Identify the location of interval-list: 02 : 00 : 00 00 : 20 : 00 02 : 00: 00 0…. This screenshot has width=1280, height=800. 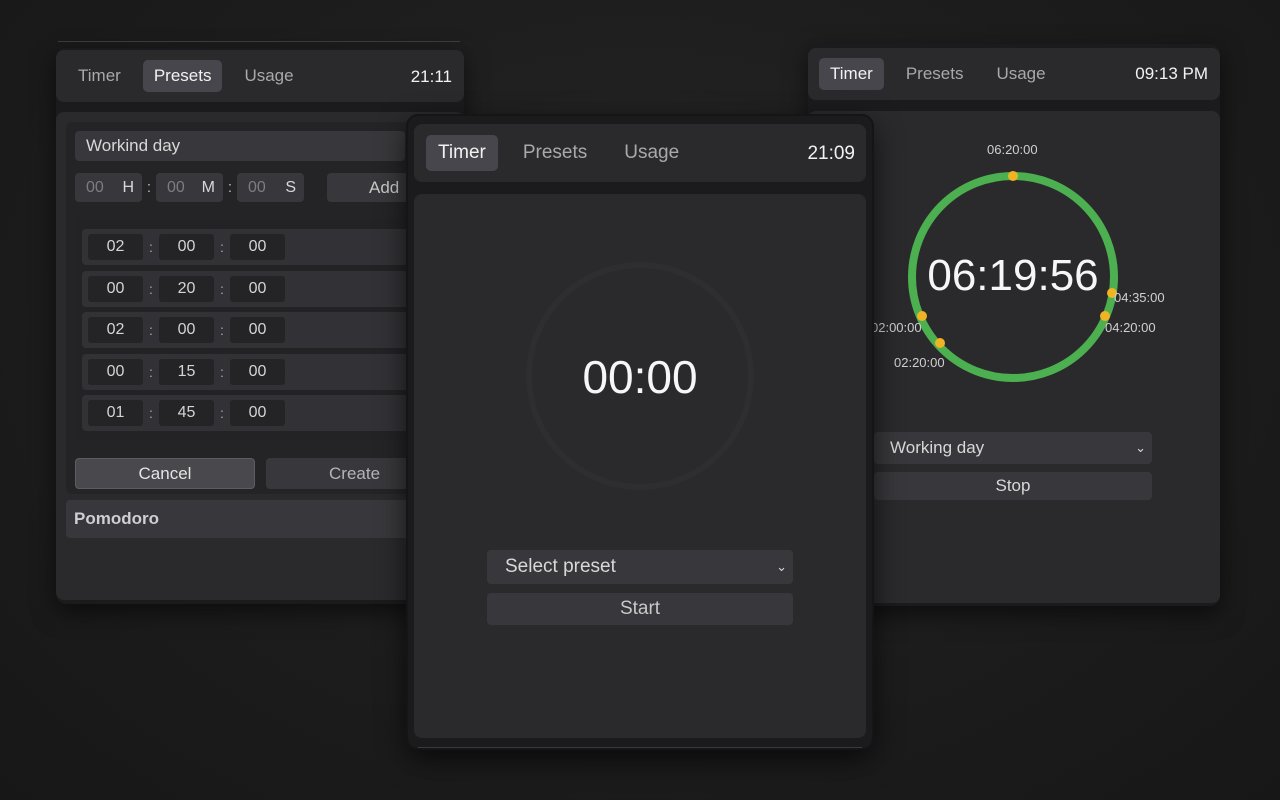
(269, 329).